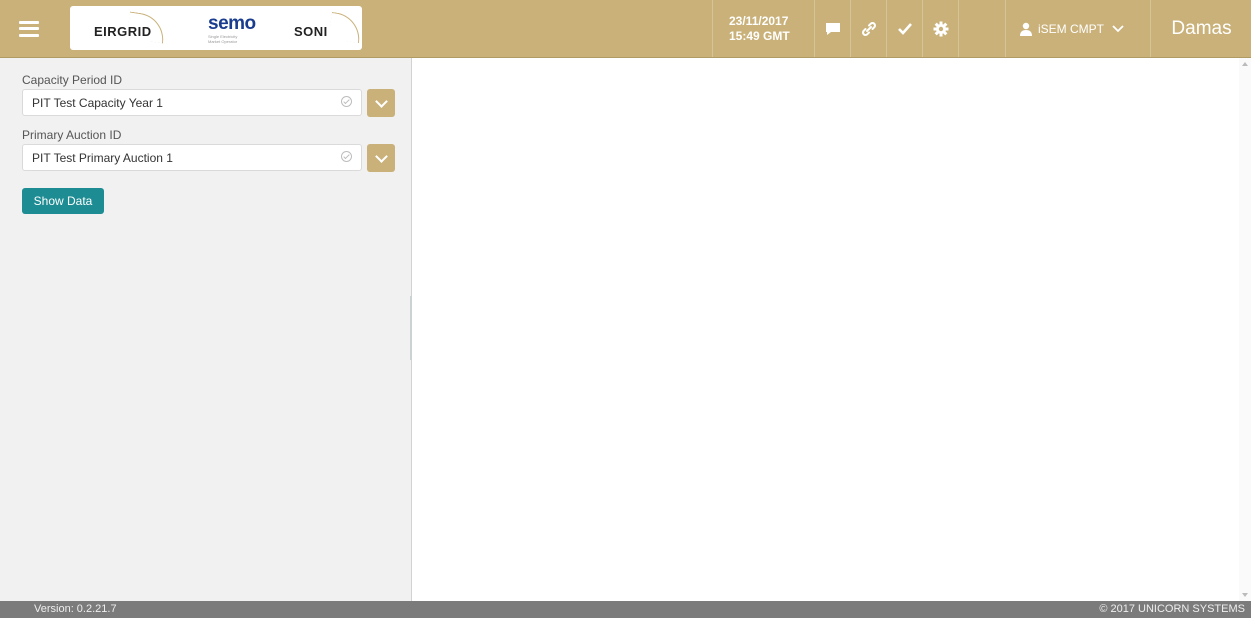  I want to click on hamburger-icon, so click(28, 28).